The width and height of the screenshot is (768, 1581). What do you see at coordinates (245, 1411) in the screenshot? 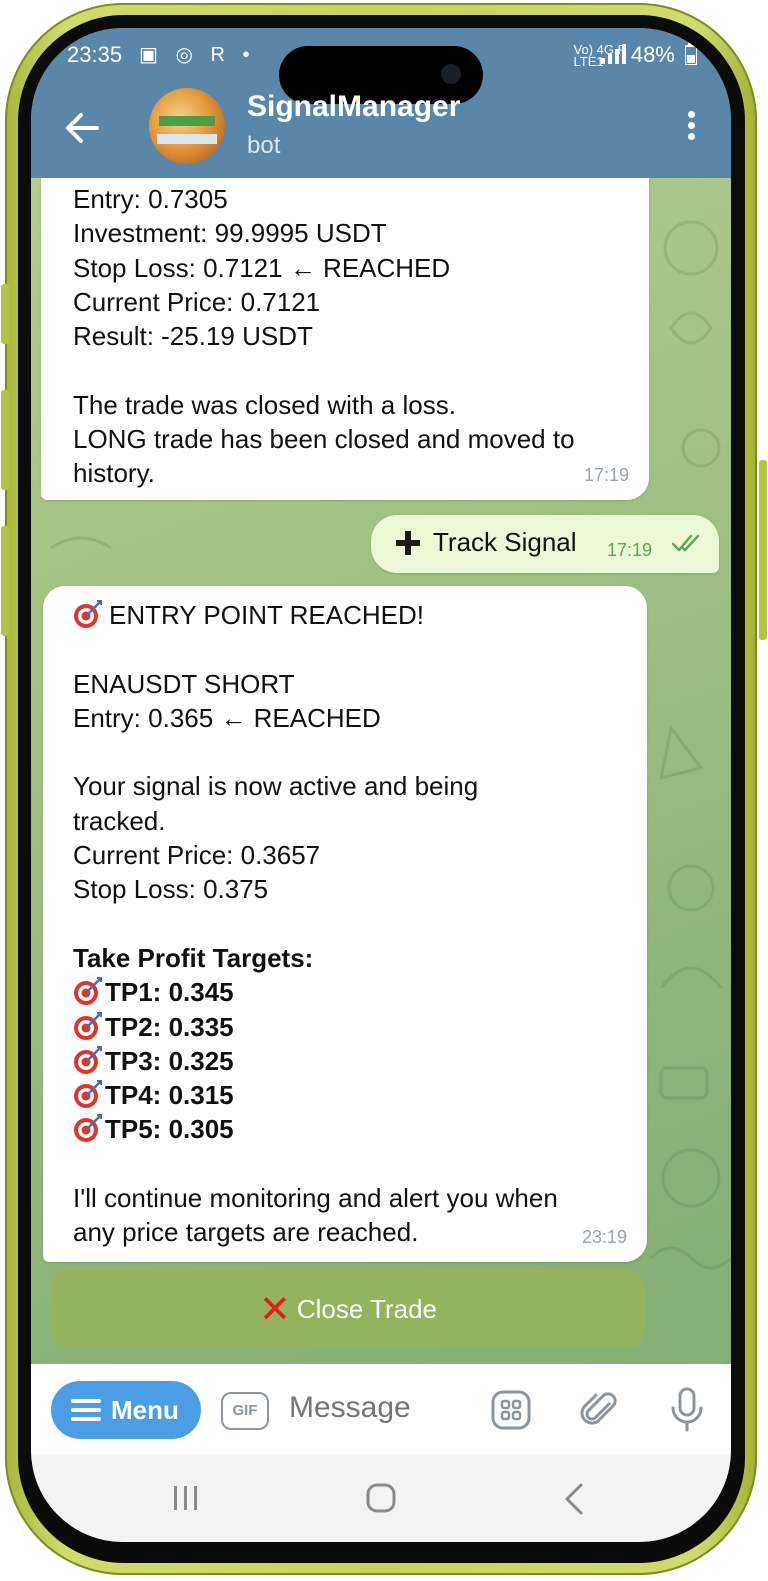
I see `gif-button: GIF` at bounding box center [245, 1411].